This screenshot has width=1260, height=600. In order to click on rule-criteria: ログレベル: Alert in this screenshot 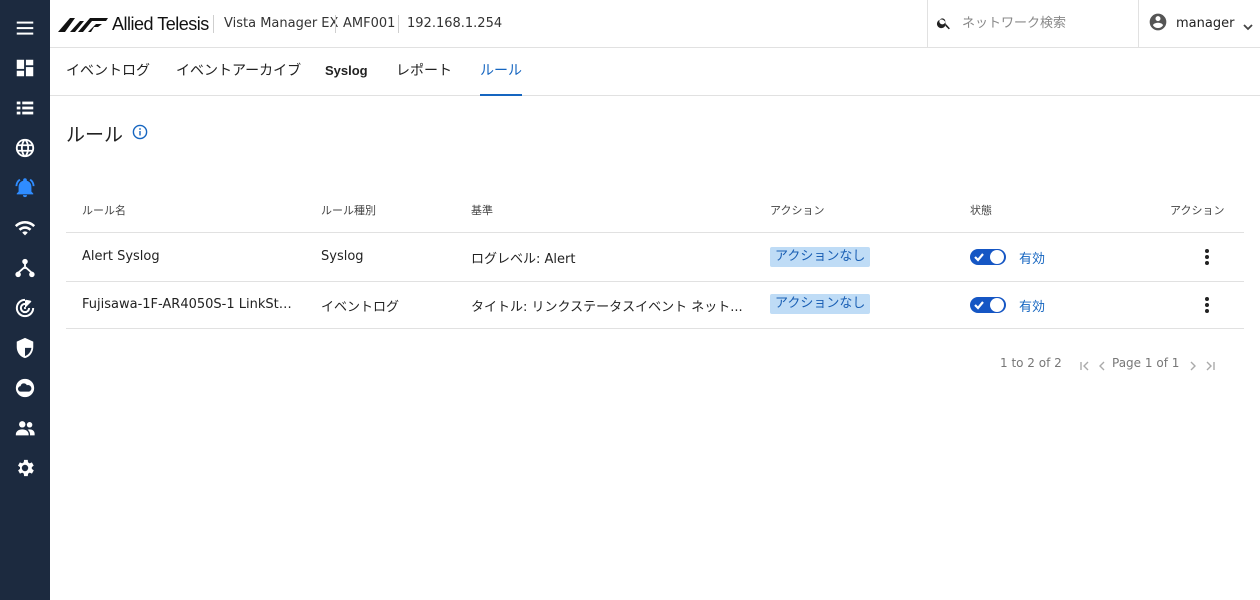, I will do `click(523, 259)`.